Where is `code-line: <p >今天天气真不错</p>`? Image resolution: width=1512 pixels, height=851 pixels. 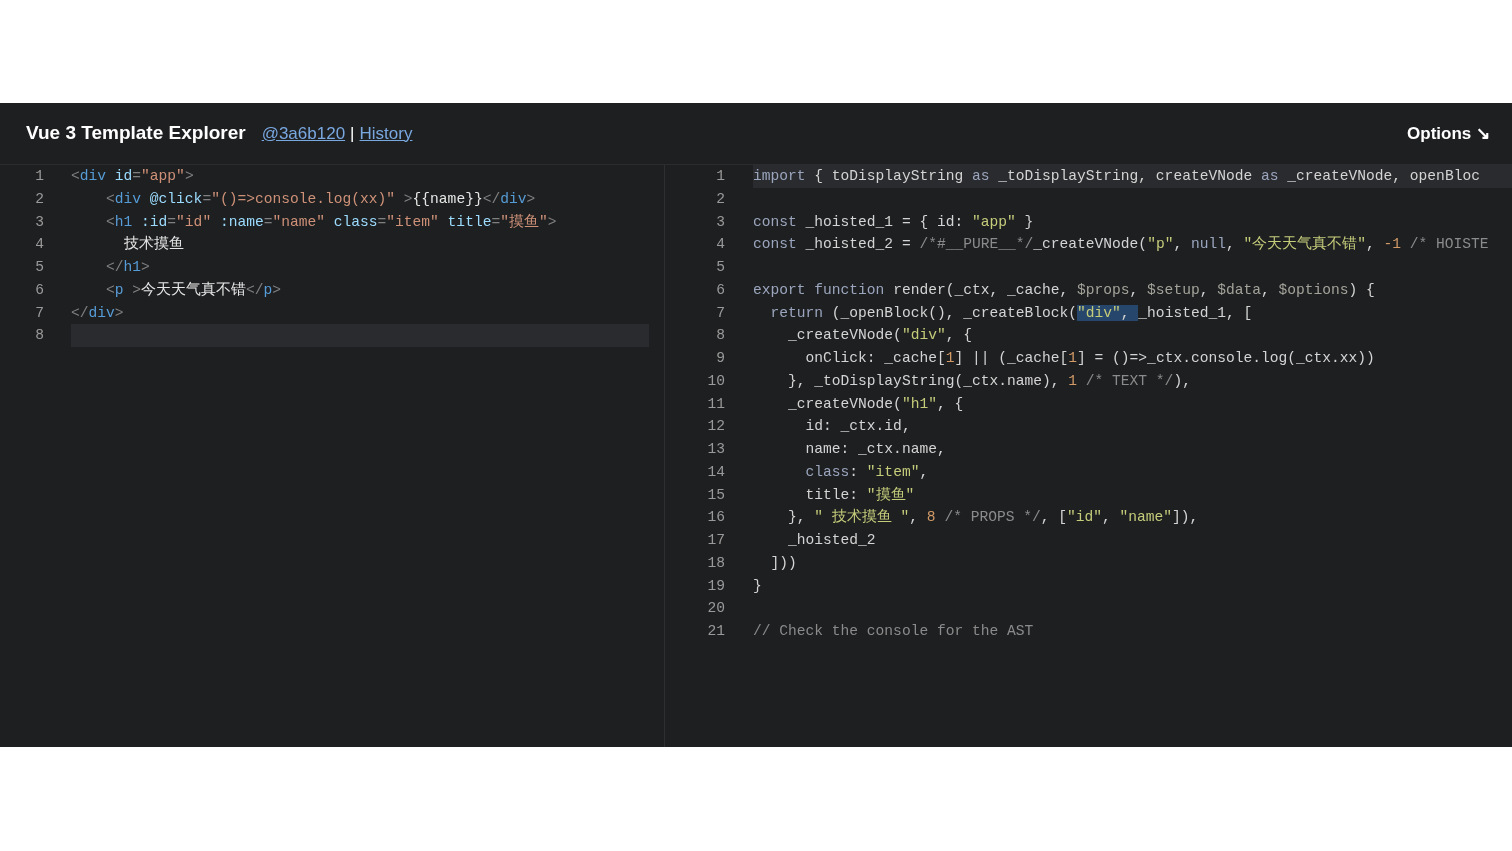
code-line: <p >今天天气真不错</p> is located at coordinates (194, 290).